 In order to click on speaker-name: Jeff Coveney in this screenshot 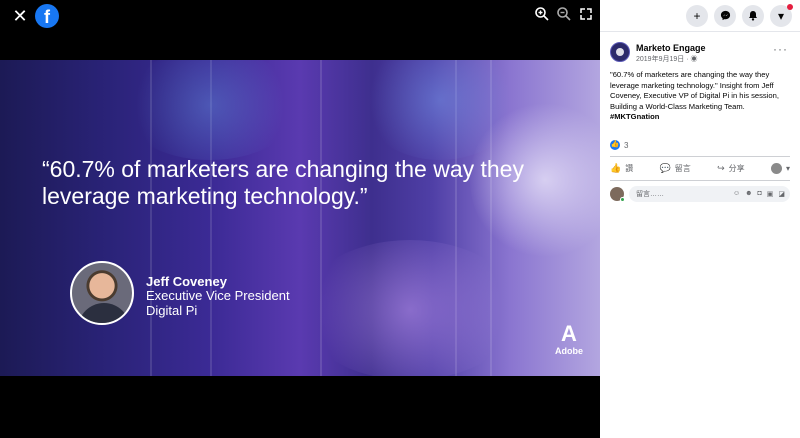, I will do `click(186, 281)`.